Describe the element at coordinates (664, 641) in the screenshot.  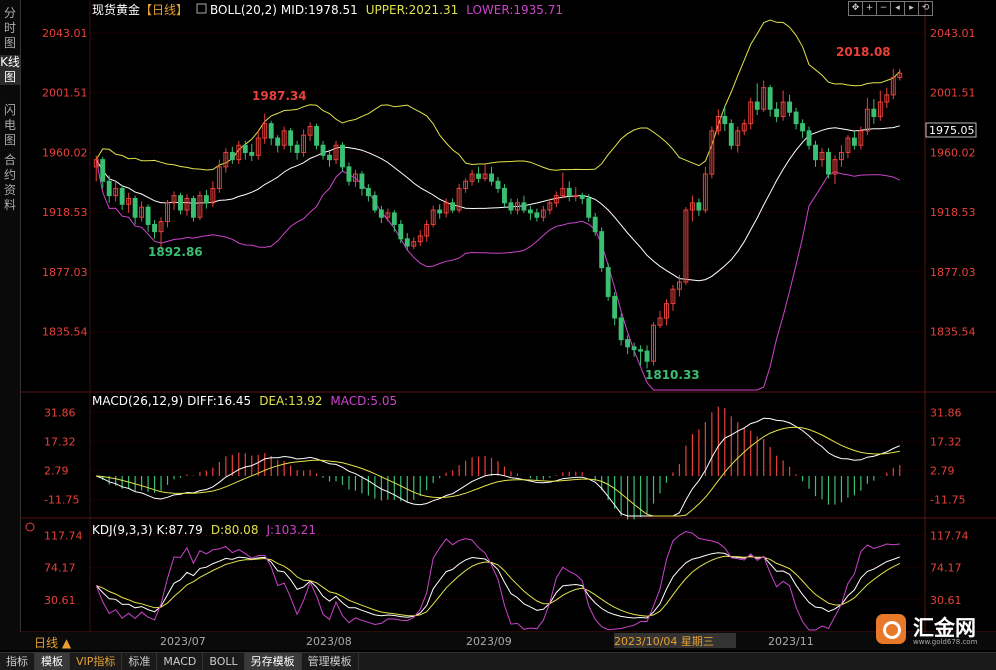
I see `crosshair-date-label: 2023/10/04 星期三` at that location.